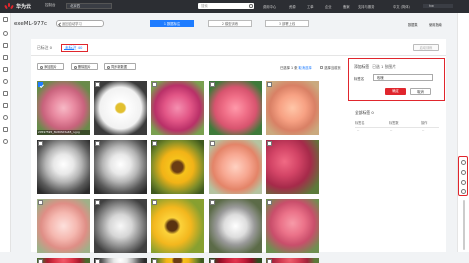 This screenshot has height=263, width=469. Describe the element at coordinates (41, 67) in the screenshot. I see `add-icon` at that location.